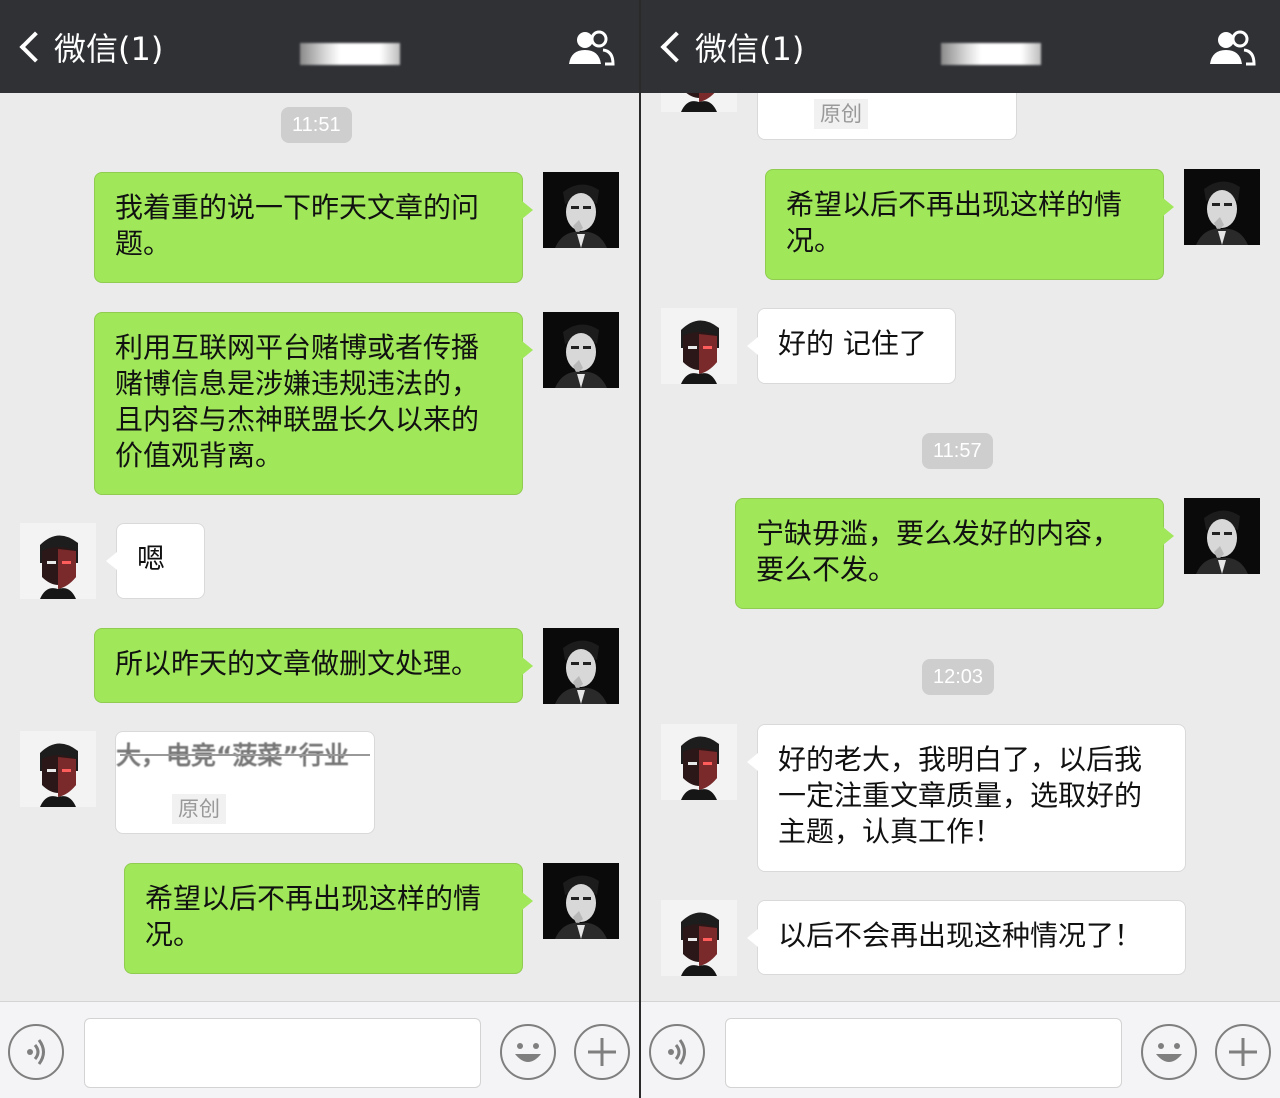 The width and height of the screenshot is (1280, 1098). Describe the element at coordinates (313, 227) in the screenshot. I see `message-bubble-sent: 我着重的说一下昨天文章的问题。` at that location.